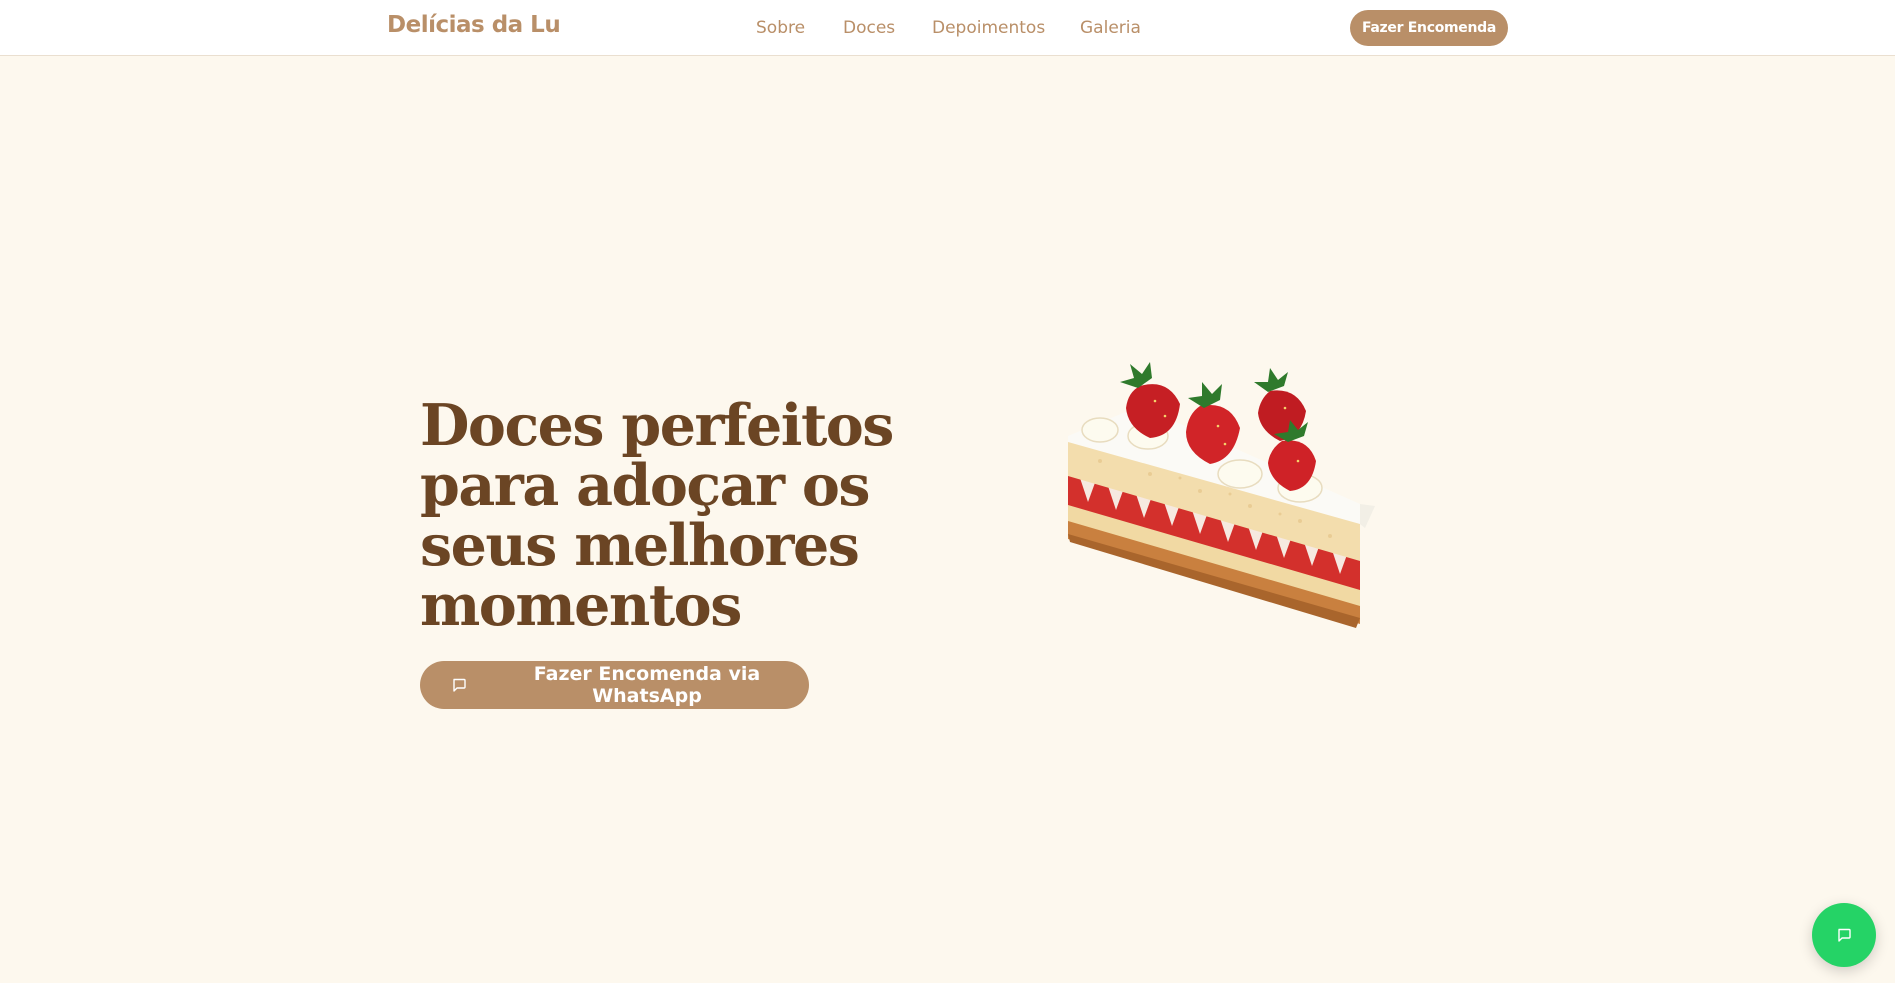 This screenshot has width=1895, height=983. I want to click on nav-link-depoimentos: Depoimentos, so click(988, 28).